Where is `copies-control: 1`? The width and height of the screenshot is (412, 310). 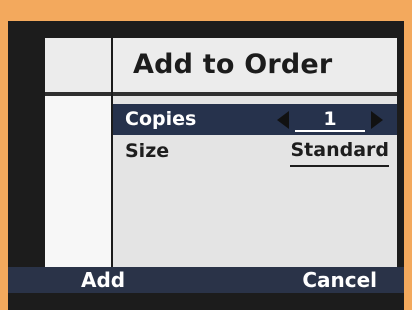 copies-control: 1 is located at coordinates (330, 119).